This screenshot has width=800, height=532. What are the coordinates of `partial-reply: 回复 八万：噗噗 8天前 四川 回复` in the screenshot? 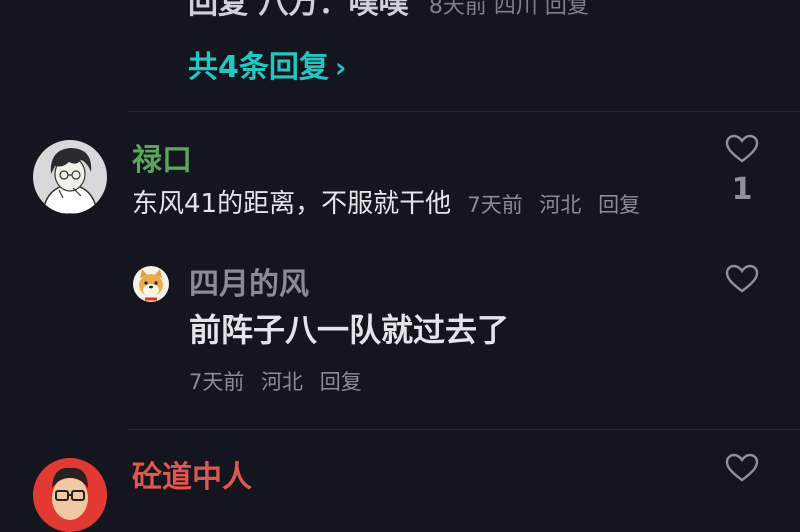 It's located at (388, 11).